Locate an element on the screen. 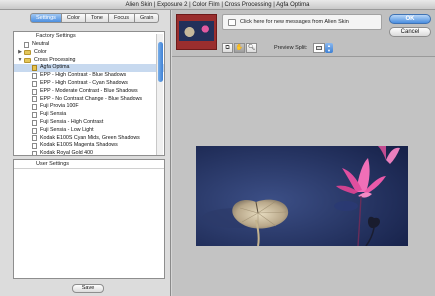  user-settings-list: User Settings is located at coordinates (89, 219).